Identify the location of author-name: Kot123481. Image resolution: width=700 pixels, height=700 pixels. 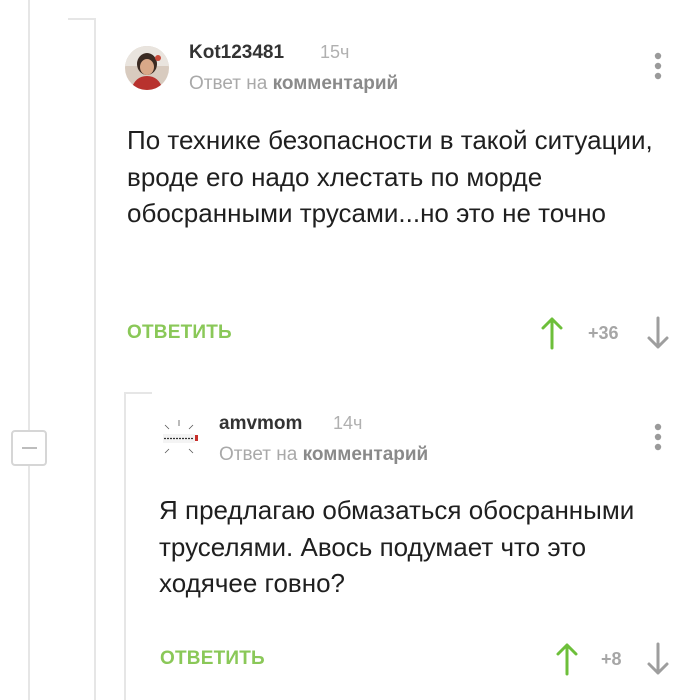
(236, 53).